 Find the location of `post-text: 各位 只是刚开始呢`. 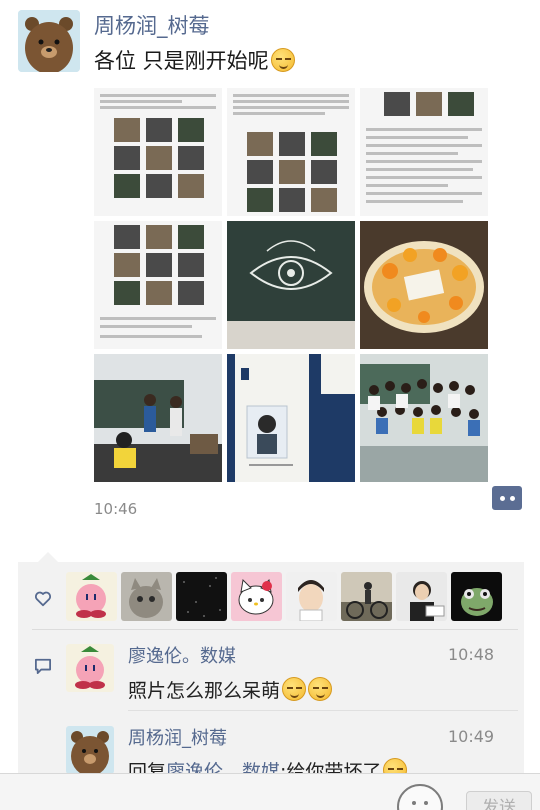

post-text: 各位 只是刚开始呢 is located at coordinates (194, 60).